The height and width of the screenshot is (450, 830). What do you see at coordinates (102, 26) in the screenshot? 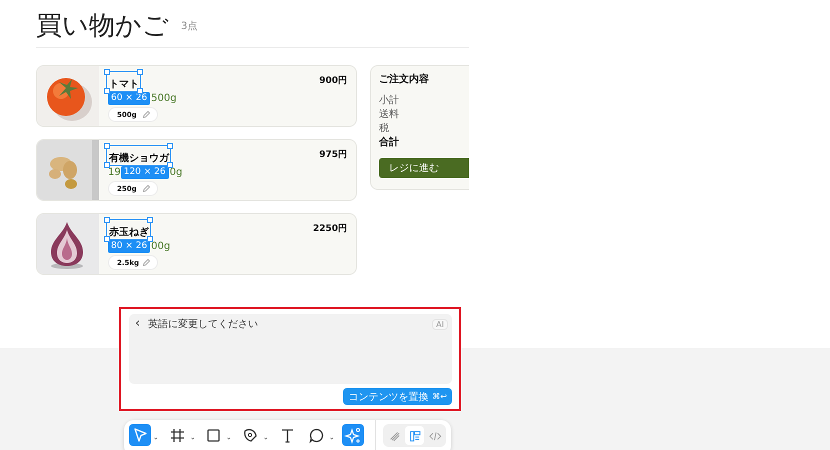
I see `page-title: 買い物かご` at bounding box center [102, 26].